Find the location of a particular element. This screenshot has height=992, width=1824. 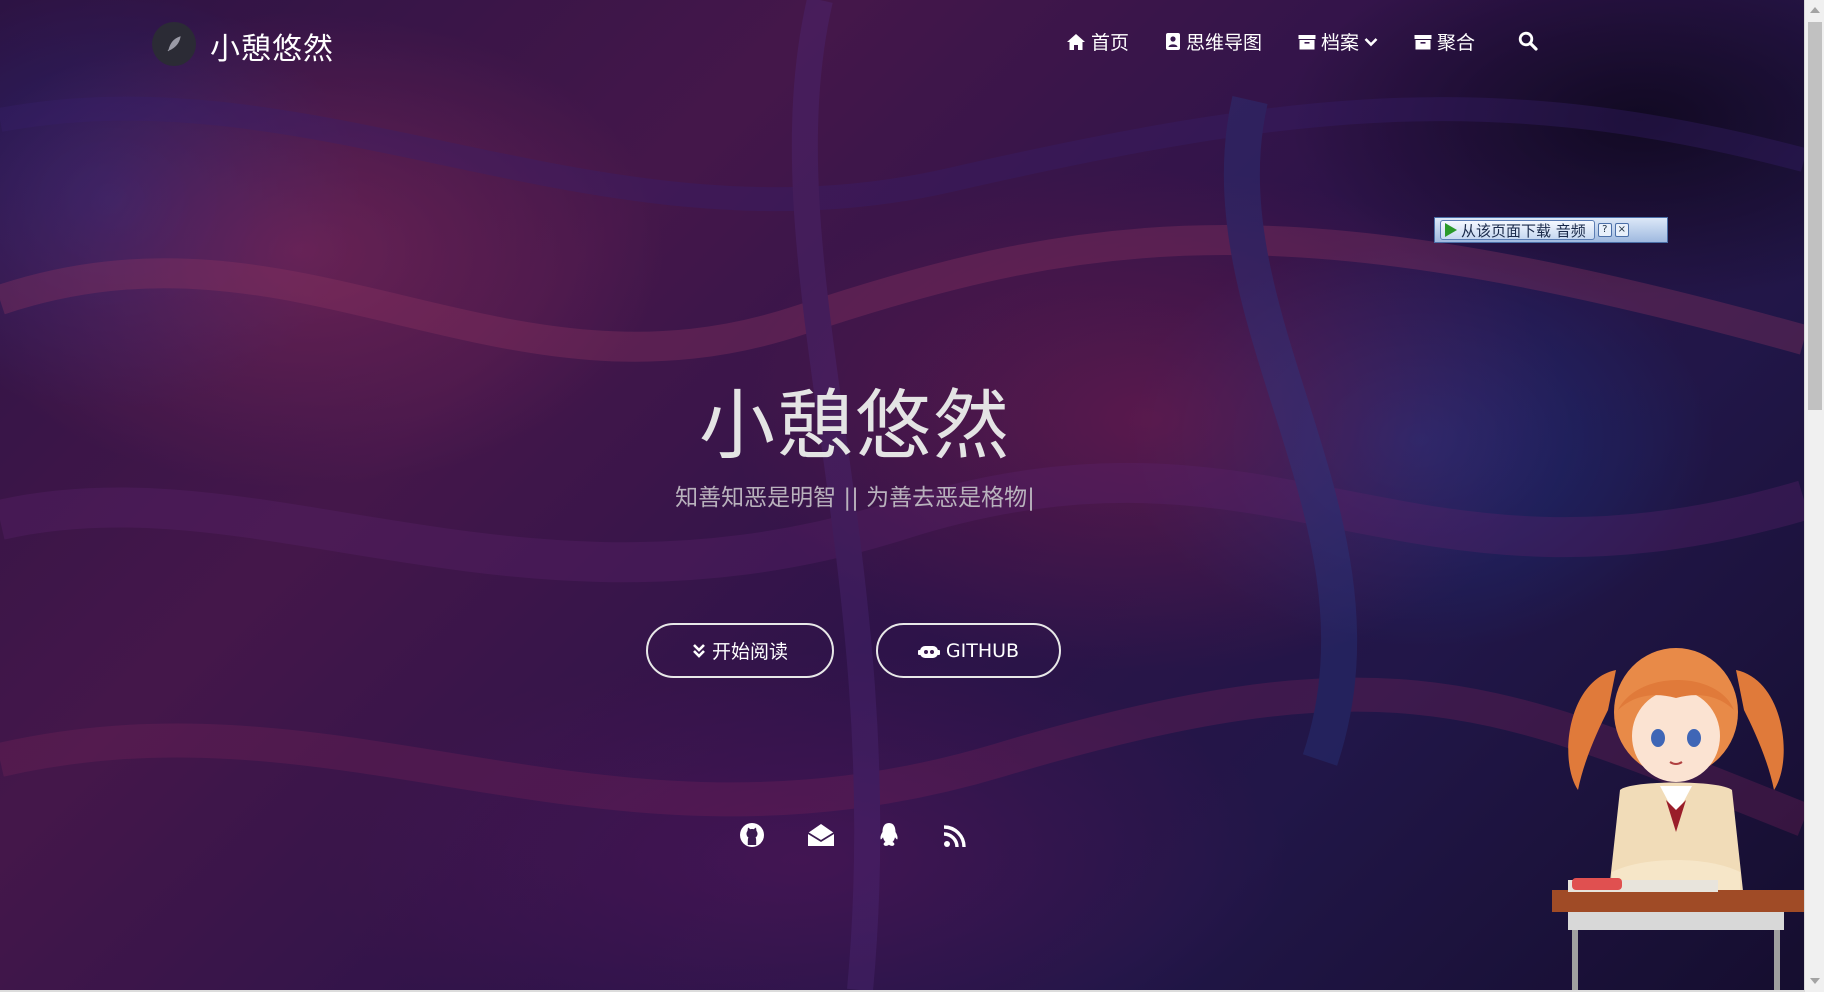

search-icon is located at coordinates (1528, 41).